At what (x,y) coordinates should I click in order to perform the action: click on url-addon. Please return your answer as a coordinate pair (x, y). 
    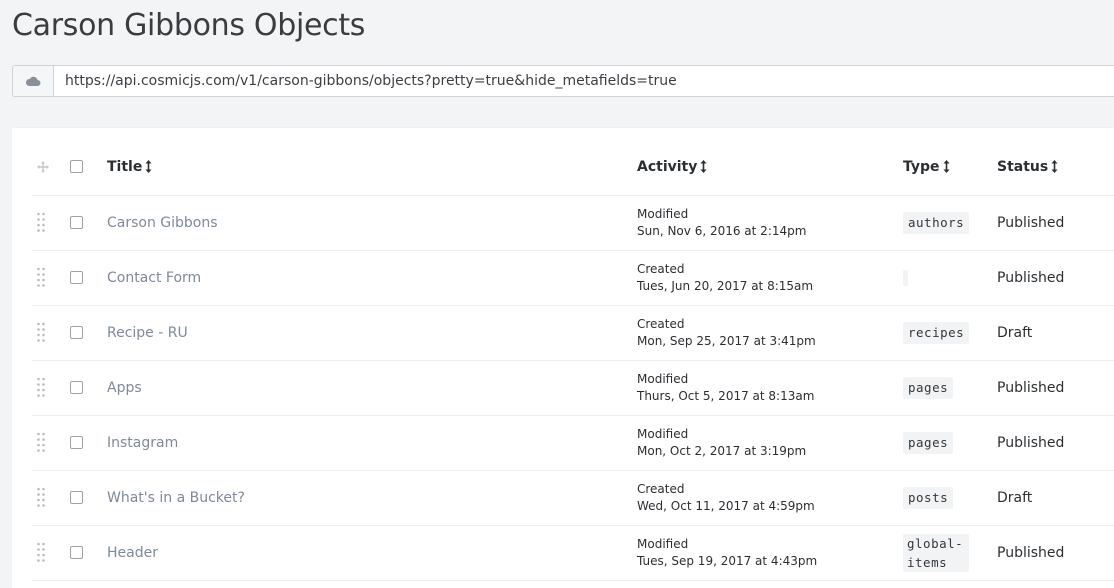
    Looking at the image, I should click on (33, 81).